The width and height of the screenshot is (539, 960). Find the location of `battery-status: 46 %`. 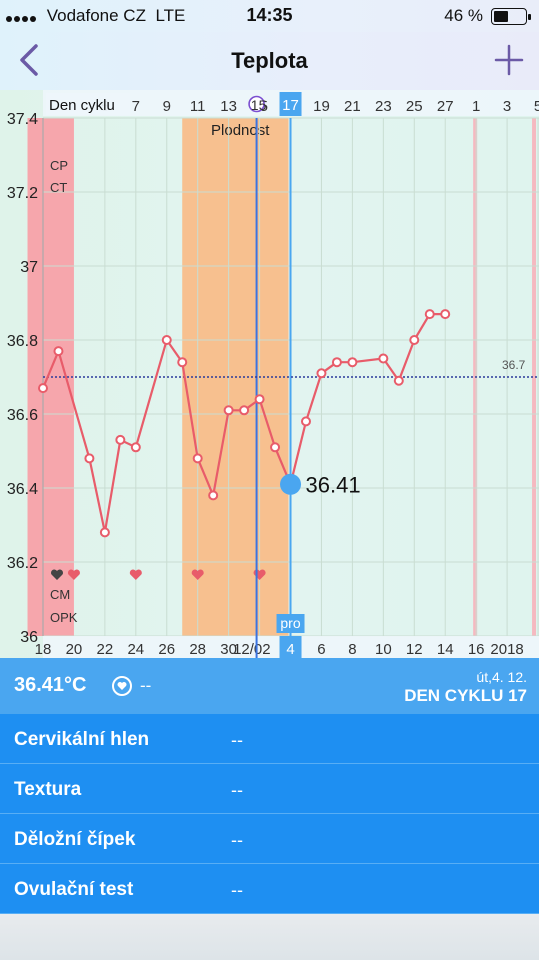

battery-status: 46 % is located at coordinates (487, 16).